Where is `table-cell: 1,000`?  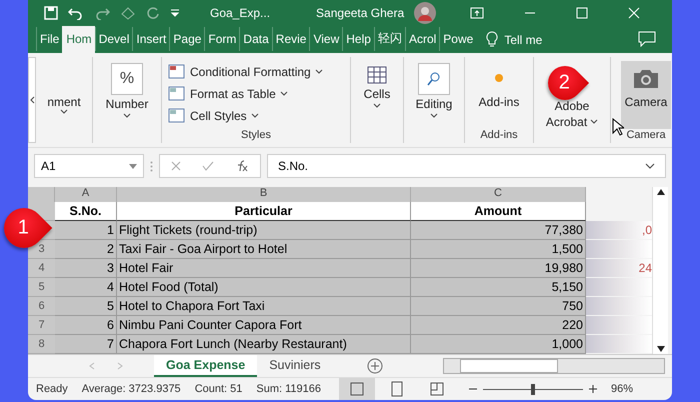
table-cell: 1,000 is located at coordinates (498, 344).